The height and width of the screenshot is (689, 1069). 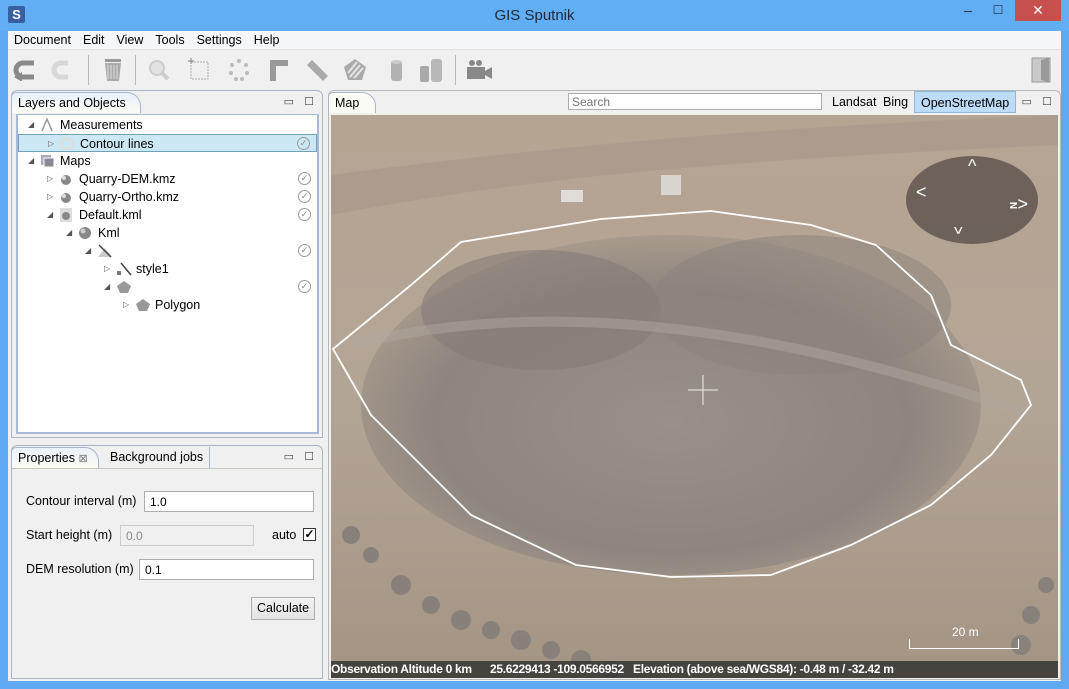 I want to click on cursor-coordinates: 25.6229413 -109.0566952, so click(x=556, y=669).